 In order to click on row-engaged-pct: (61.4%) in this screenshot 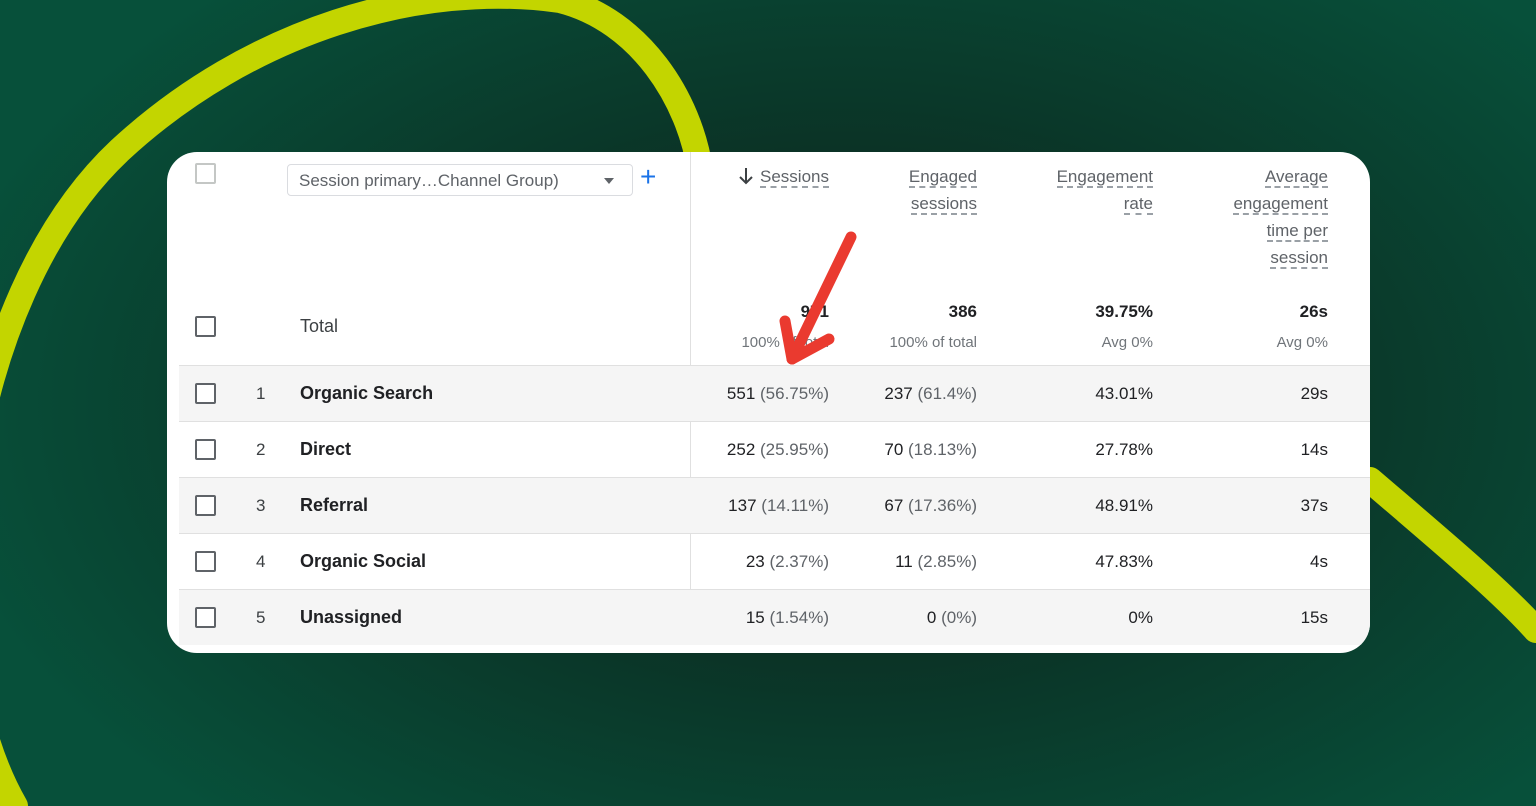, I will do `click(947, 393)`.